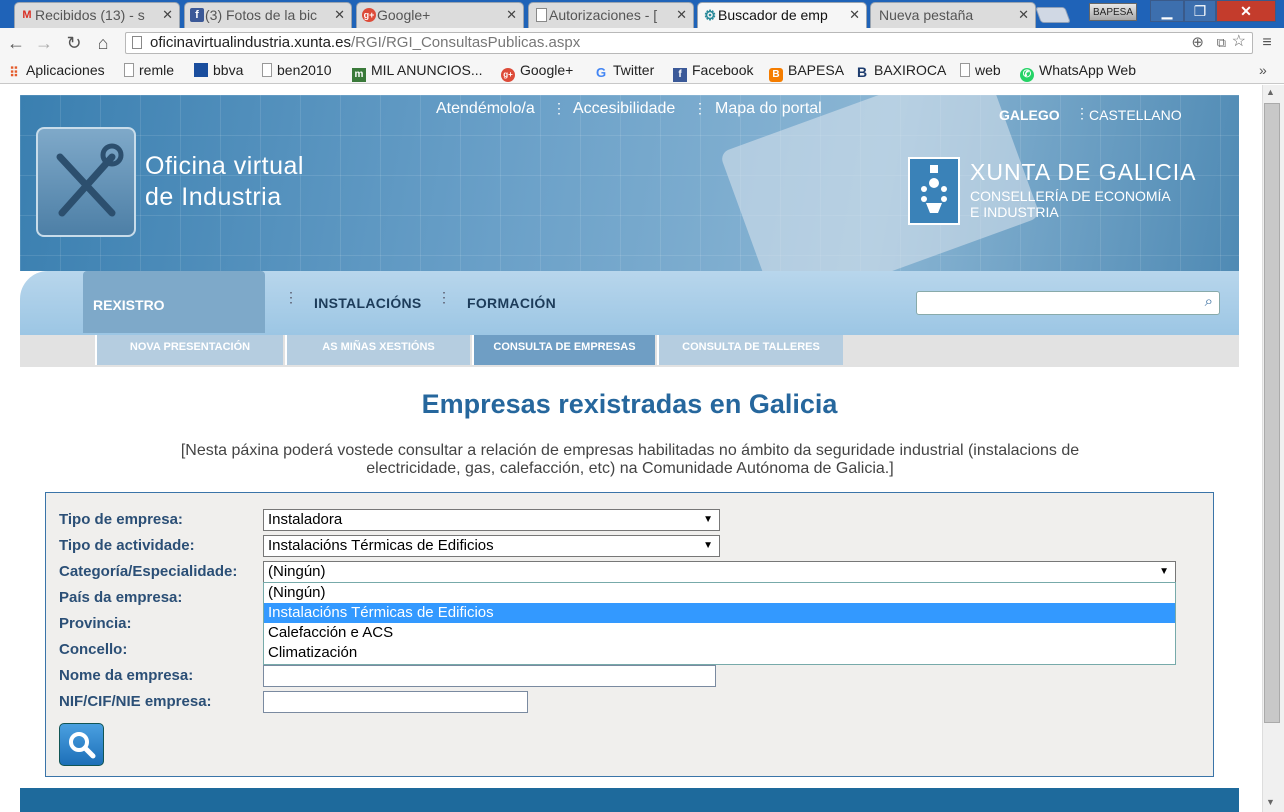 Image resolution: width=1284 pixels, height=812 pixels. I want to click on scrollbar-thumb, so click(1272, 413).